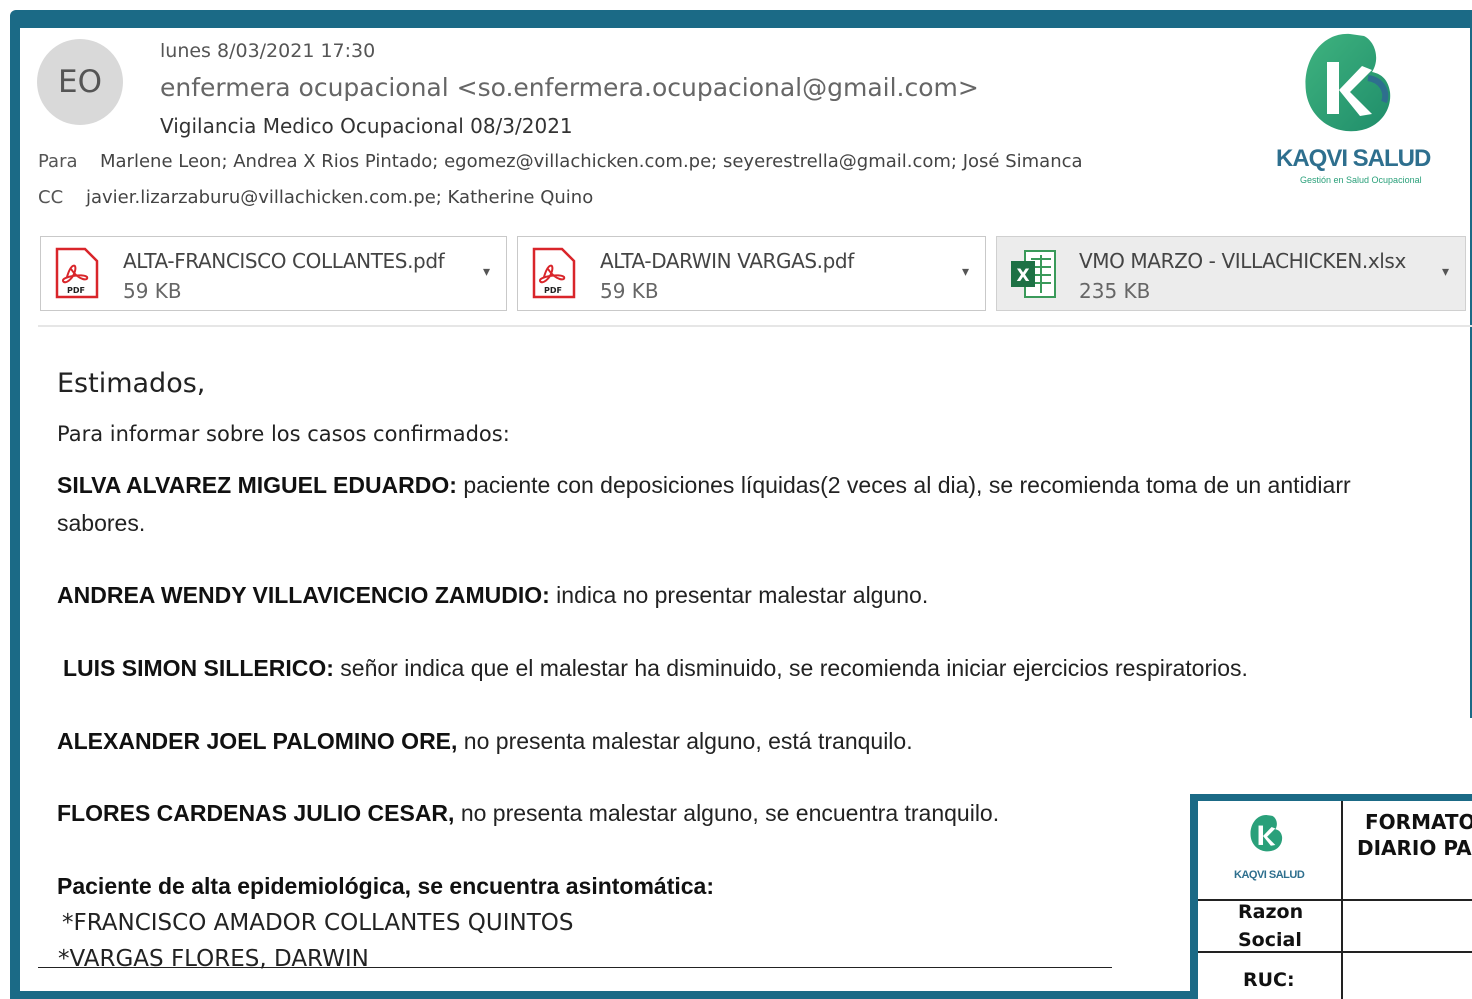  What do you see at coordinates (727, 261) in the screenshot?
I see `attachment-name: ALTA-DARWIN VARGAS.pdf` at bounding box center [727, 261].